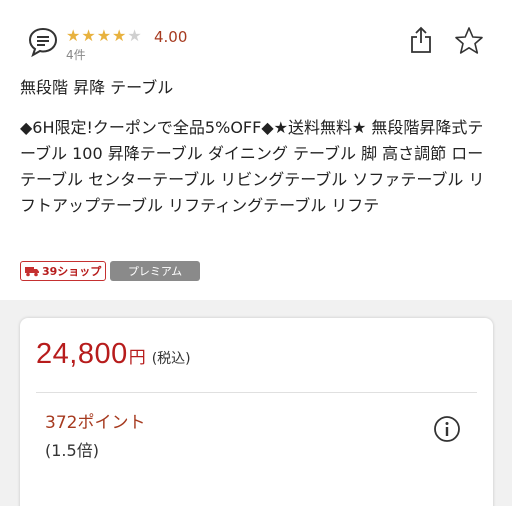 The width and height of the screenshot is (512, 506). I want to click on price-currency: 円, so click(137, 358).